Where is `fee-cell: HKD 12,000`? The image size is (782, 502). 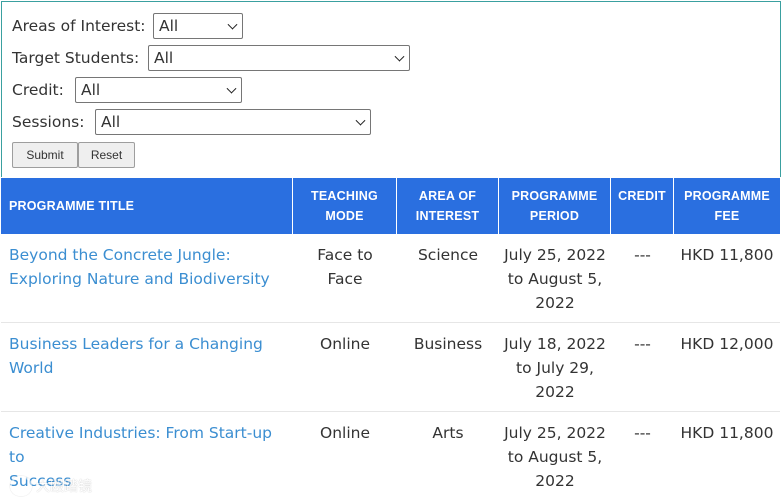 fee-cell: HKD 12,000 is located at coordinates (727, 344).